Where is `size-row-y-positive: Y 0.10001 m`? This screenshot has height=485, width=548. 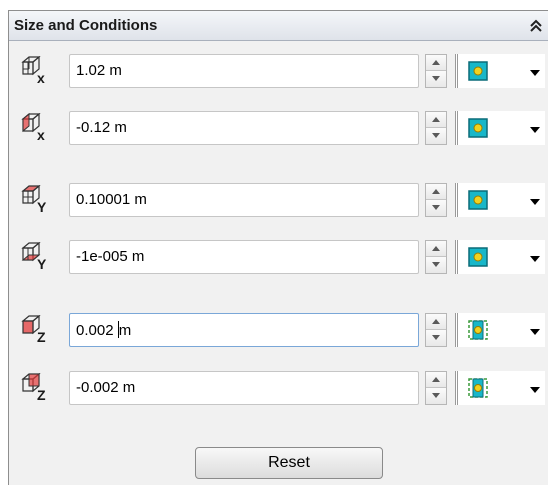 size-row-y-positive: Y 0.10001 m is located at coordinates (278, 203).